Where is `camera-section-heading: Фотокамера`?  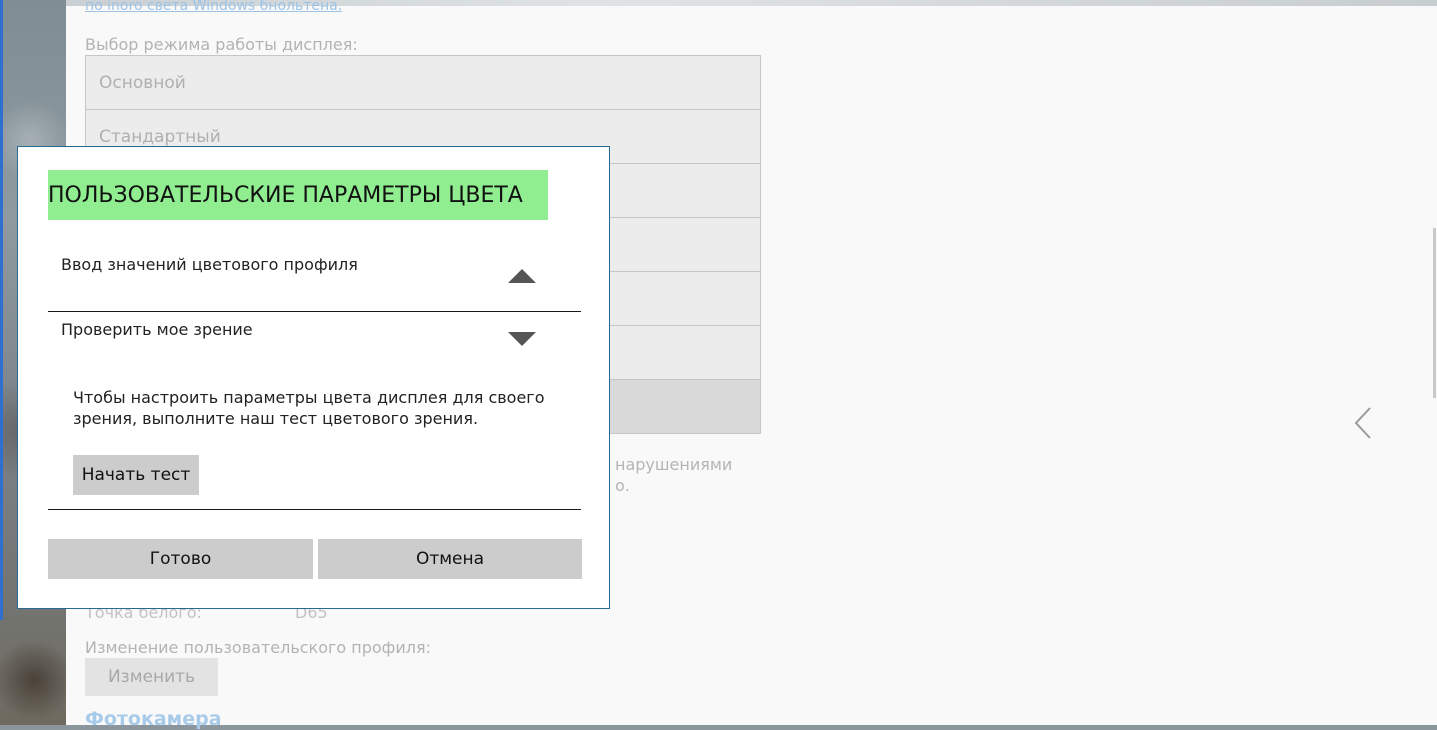
camera-section-heading: Фотокамера is located at coordinates (153, 719).